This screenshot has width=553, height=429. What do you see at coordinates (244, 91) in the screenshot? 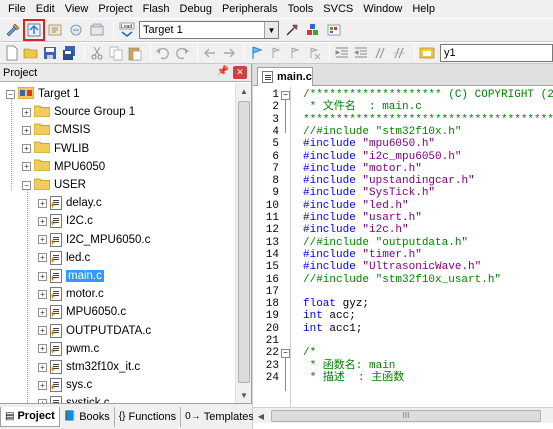
I see `scroll-up-icon: ▲` at bounding box center [244, 91].